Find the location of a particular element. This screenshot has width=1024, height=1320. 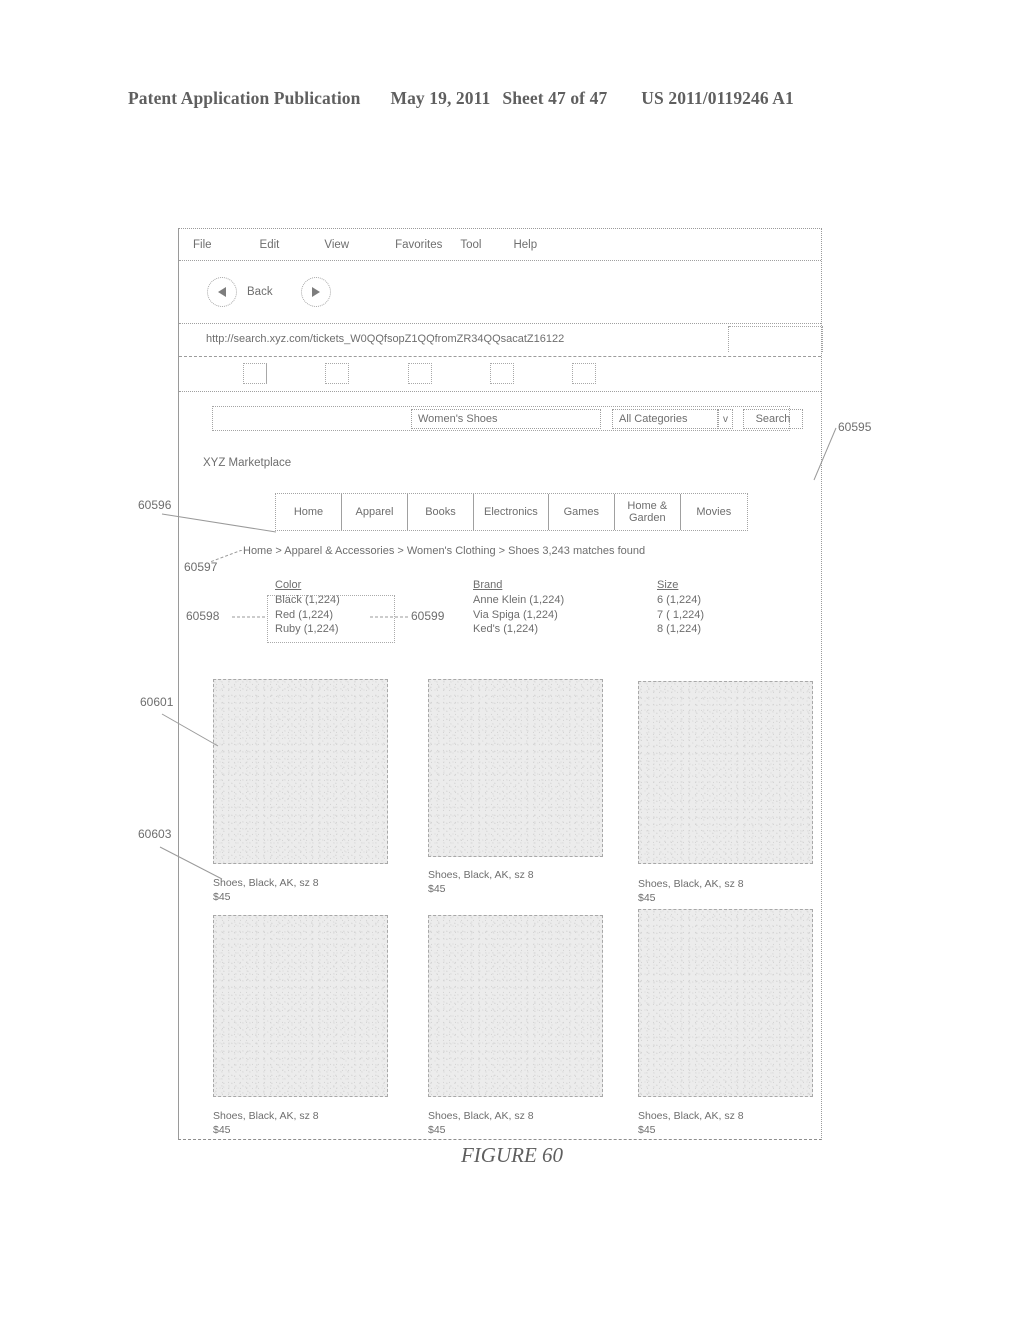

facet-item-brand-keds: Ked's (1,224) is located at coordinates (518, 629).